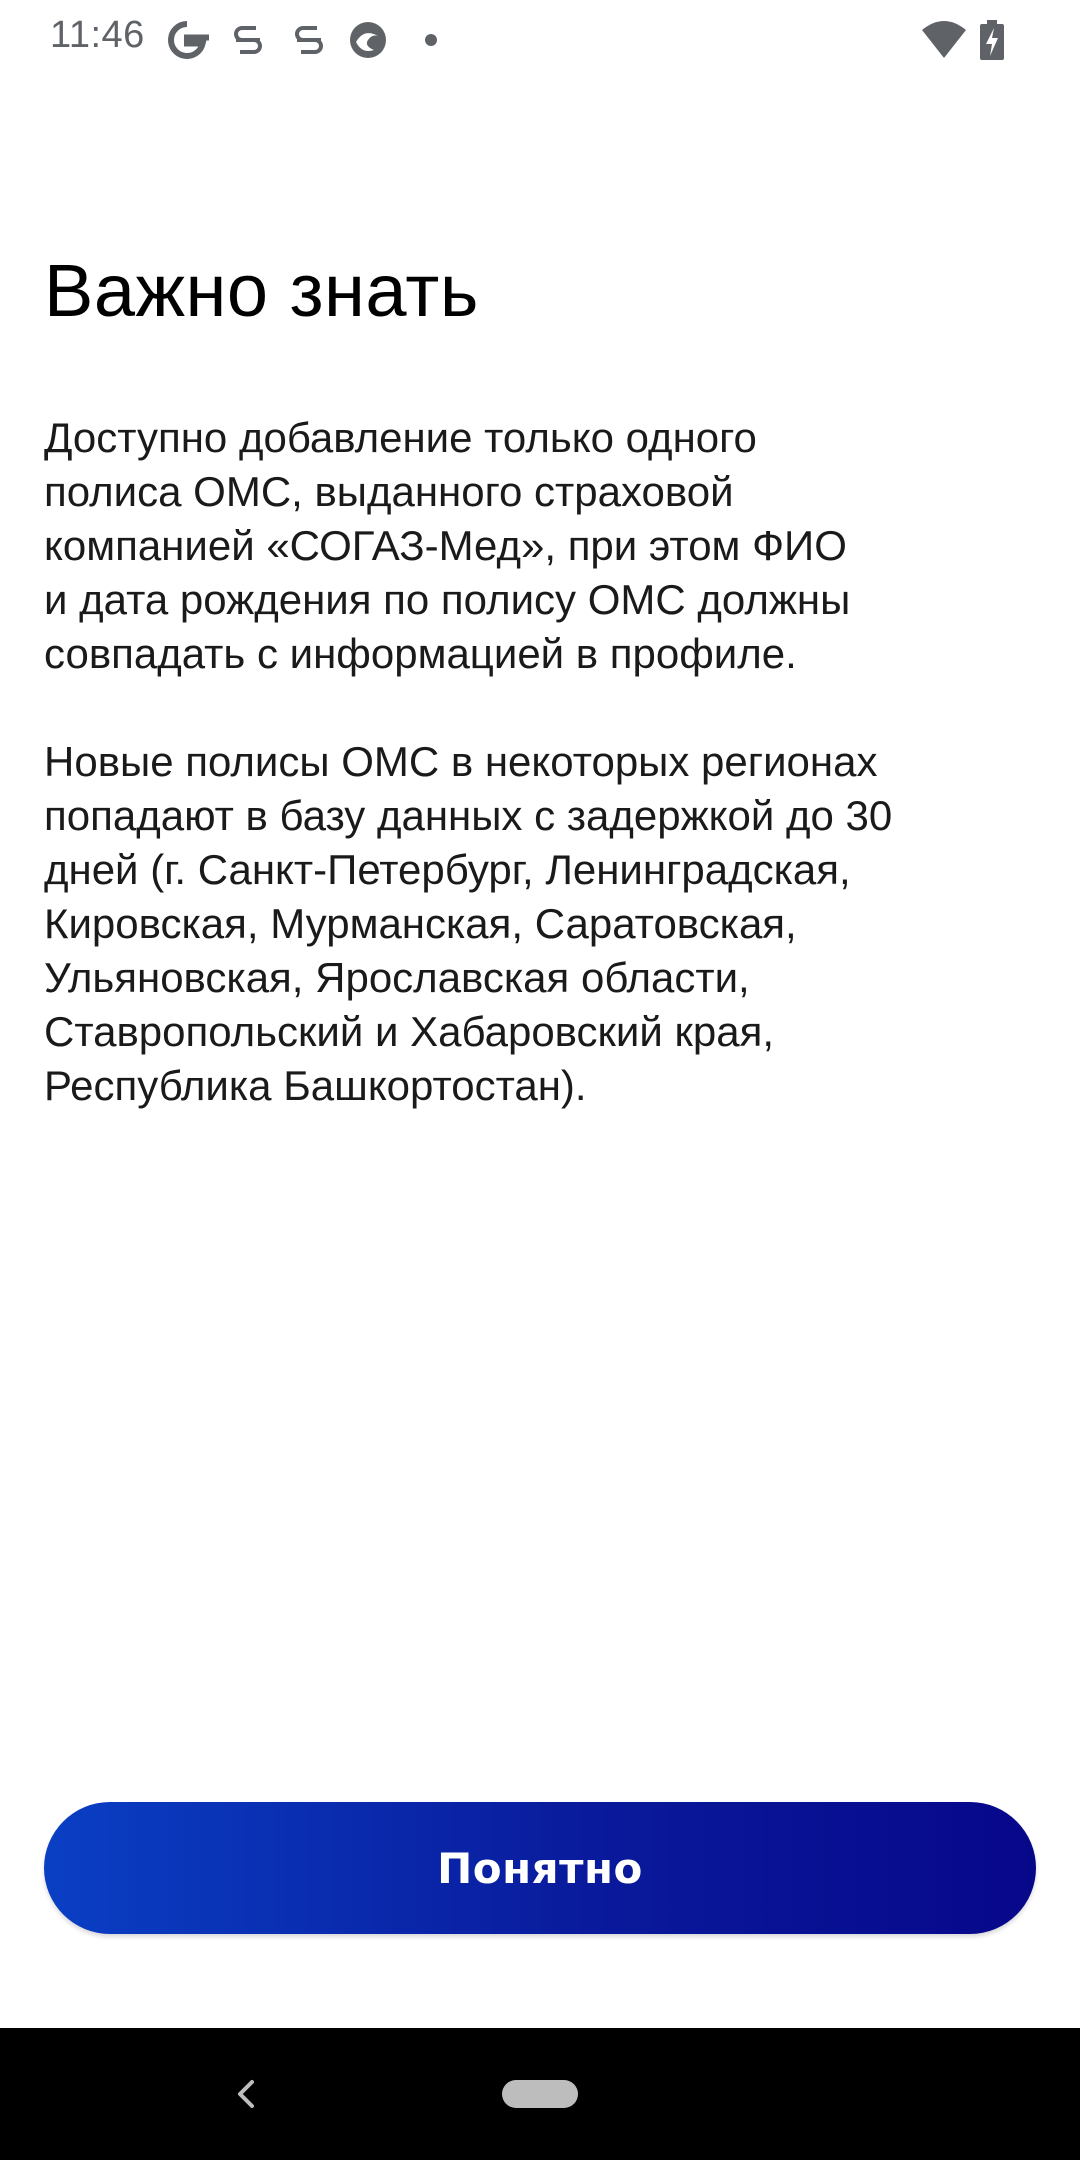 The width and height of the screenshot is (1080, 2160). Describe the element at coordinates (540, 40) in the screenshot. I see `status-bar: 11:46` at that location.